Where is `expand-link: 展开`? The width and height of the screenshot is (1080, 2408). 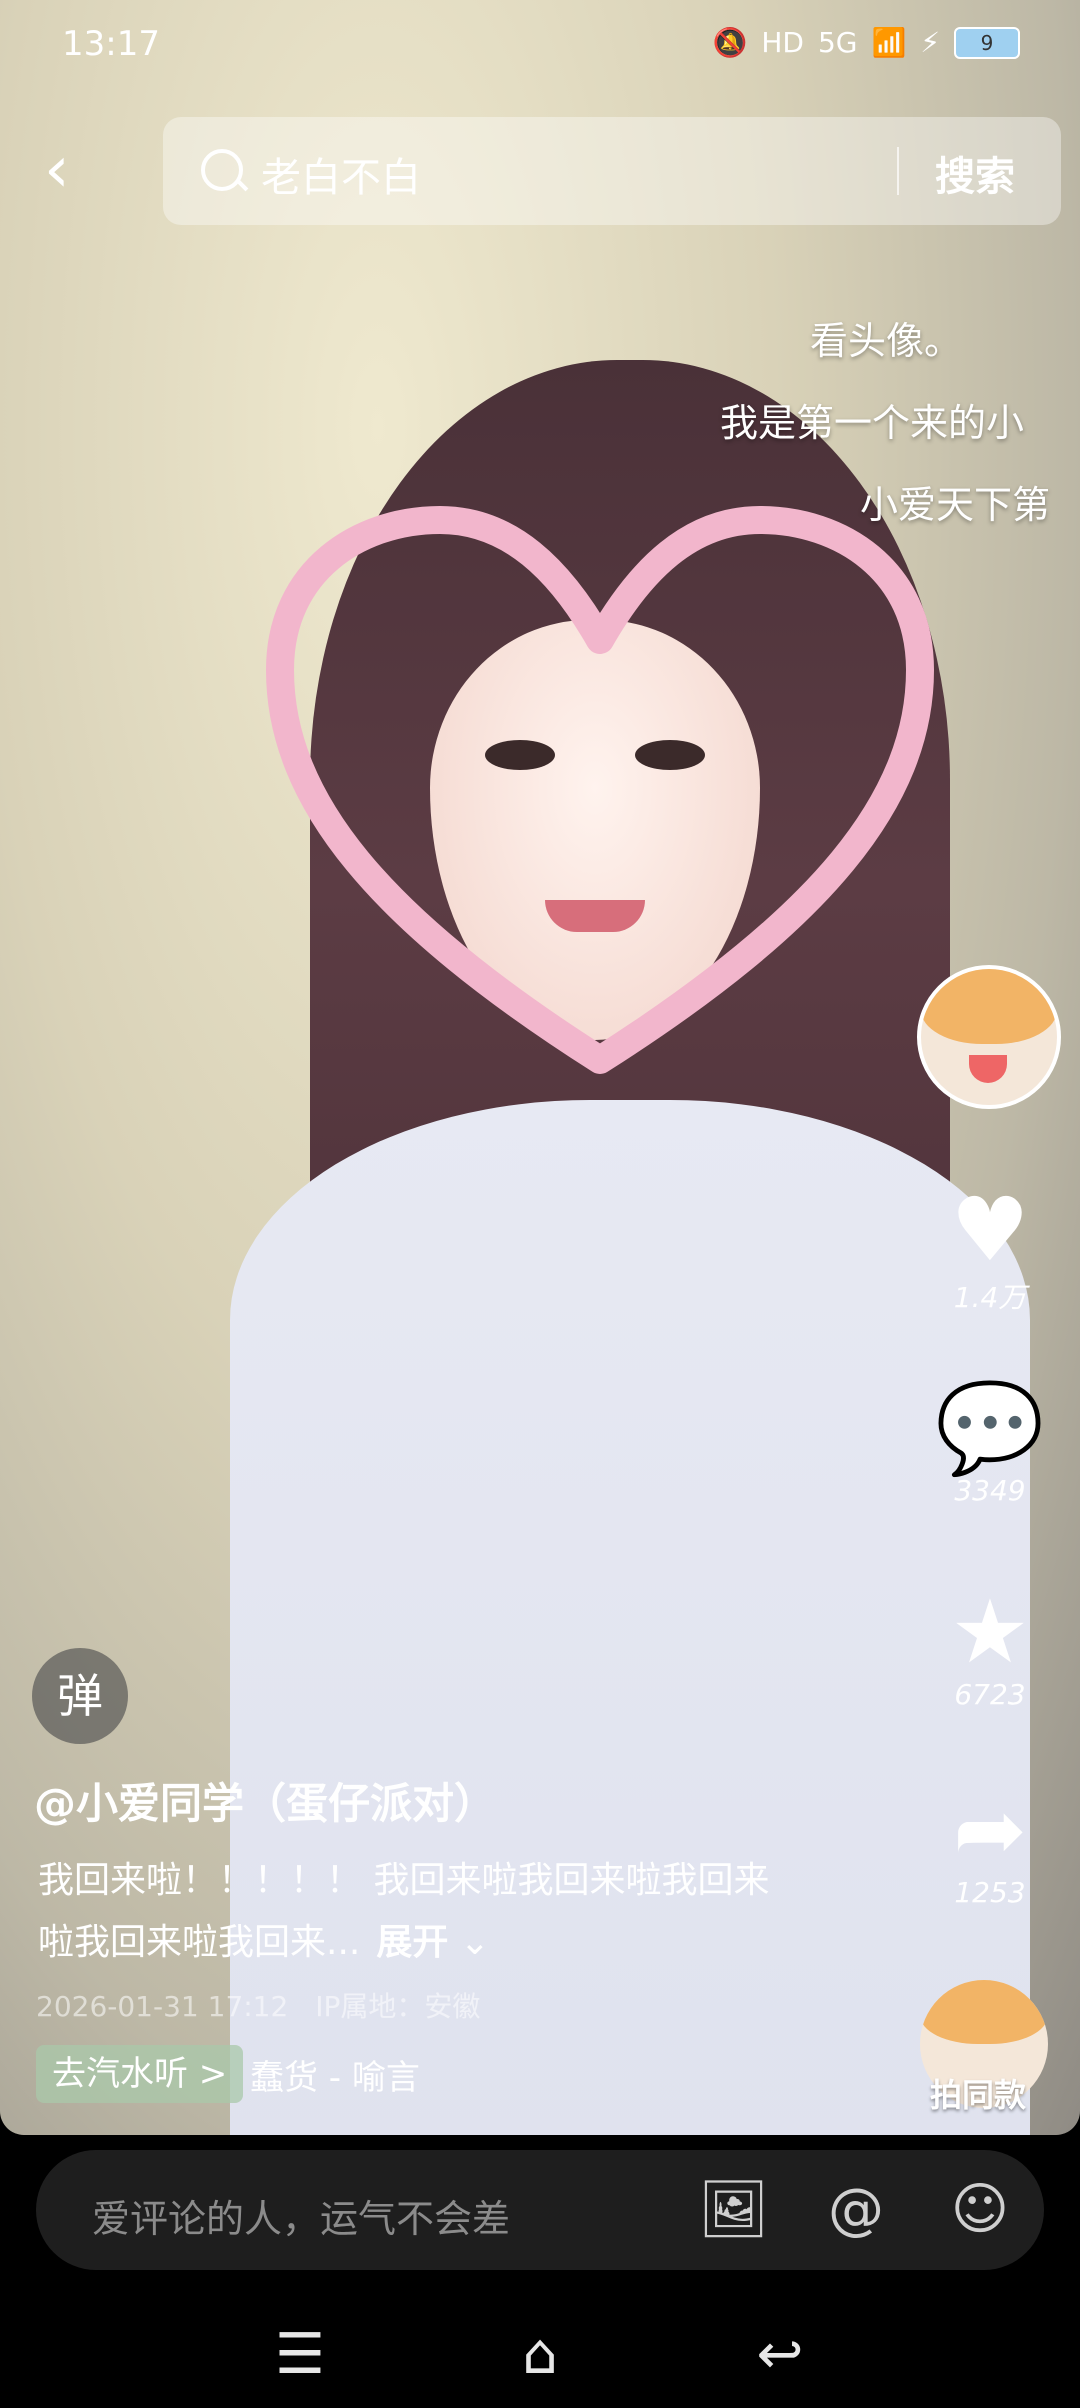
expand-link: 展开 is located at coordinates (412, 1942).